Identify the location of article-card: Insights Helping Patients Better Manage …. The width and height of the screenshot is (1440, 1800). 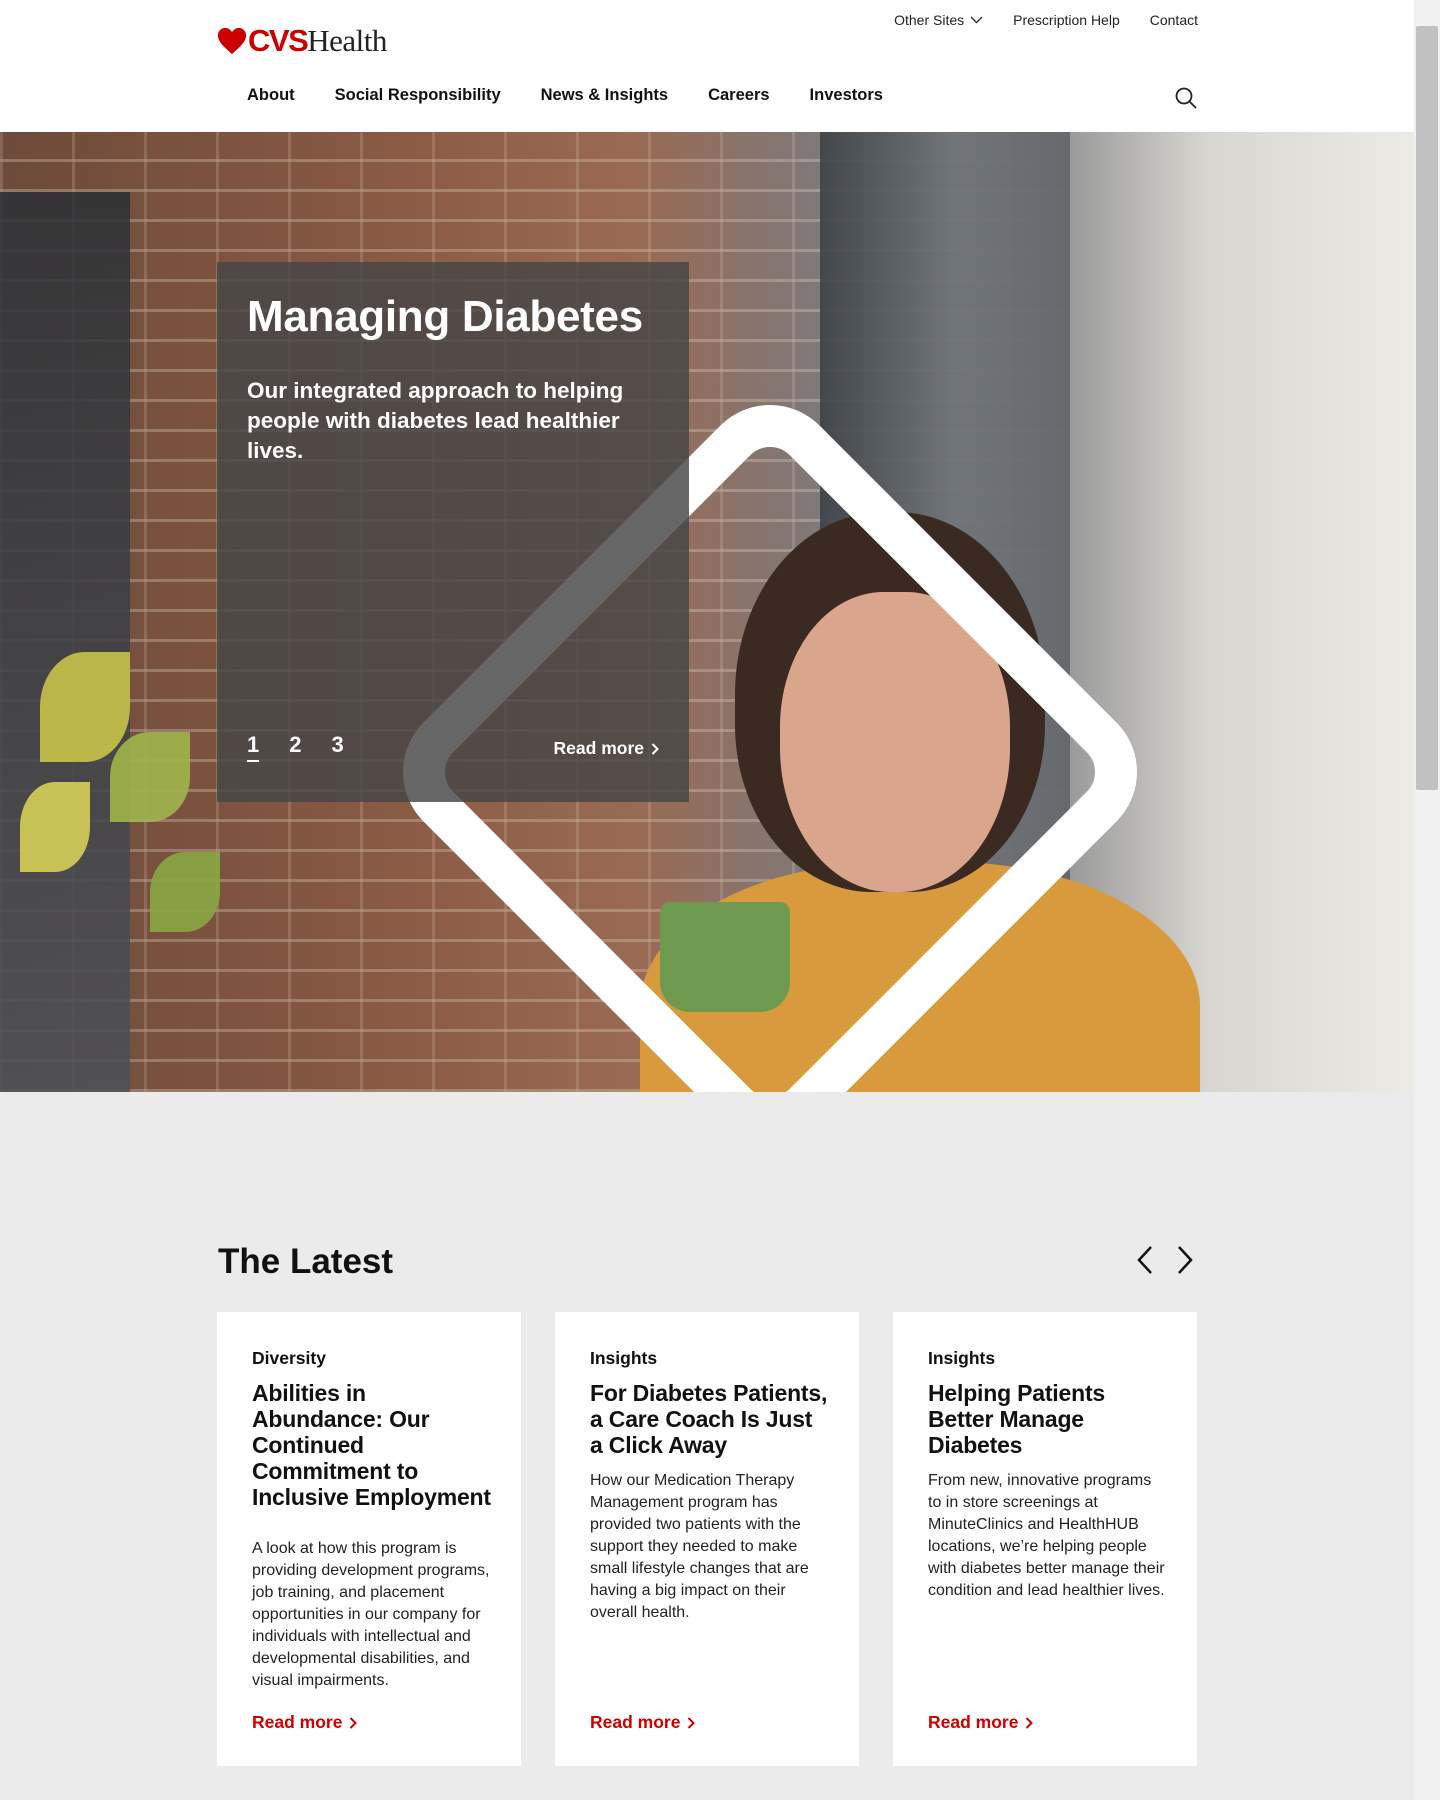
(1045, 1539).